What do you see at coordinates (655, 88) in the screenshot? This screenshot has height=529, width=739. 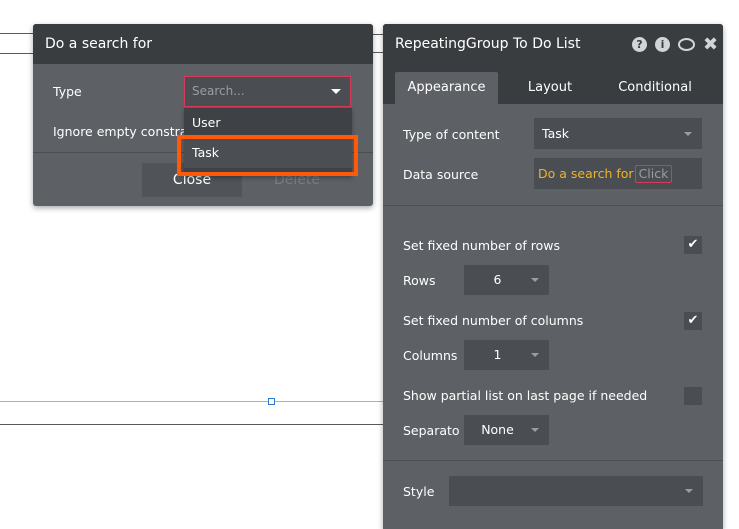 I see `tab-conditional: Conditional` at bounding box center [655, 88].